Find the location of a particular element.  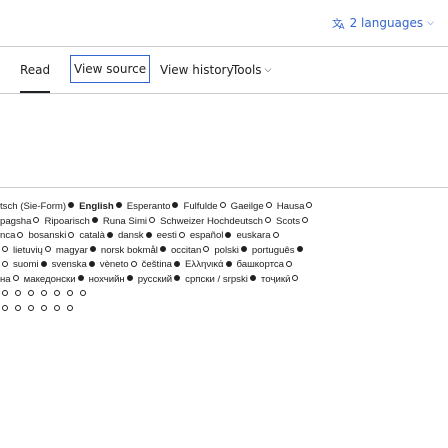

language-link: svenska is located at coordinates (73, 264).